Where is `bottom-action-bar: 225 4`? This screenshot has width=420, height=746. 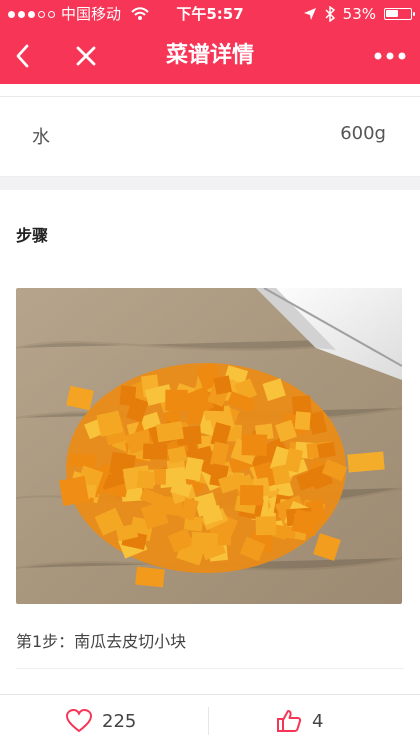
bottom-action-bar: 225 4 is located at coordinates (210, 720).